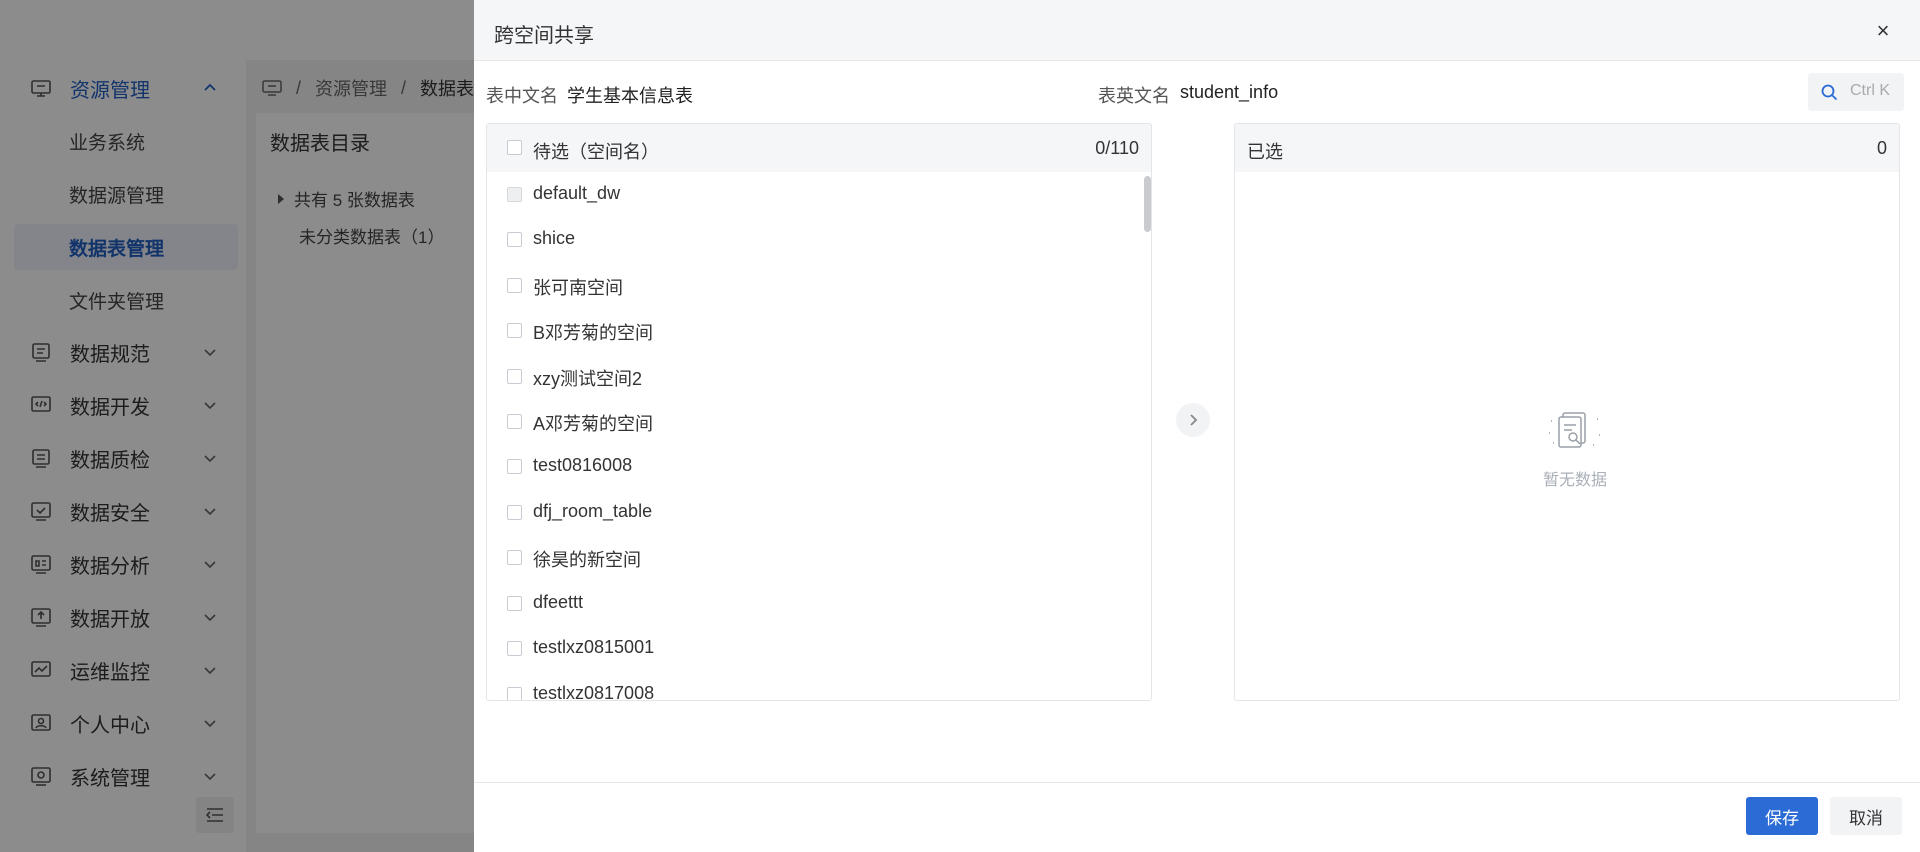 The width and height of the screenshot is (1920, 852). Describe the element at coordinates (819, 686) in the screenshot. I see `list-item: testlxz0817008` at that location.